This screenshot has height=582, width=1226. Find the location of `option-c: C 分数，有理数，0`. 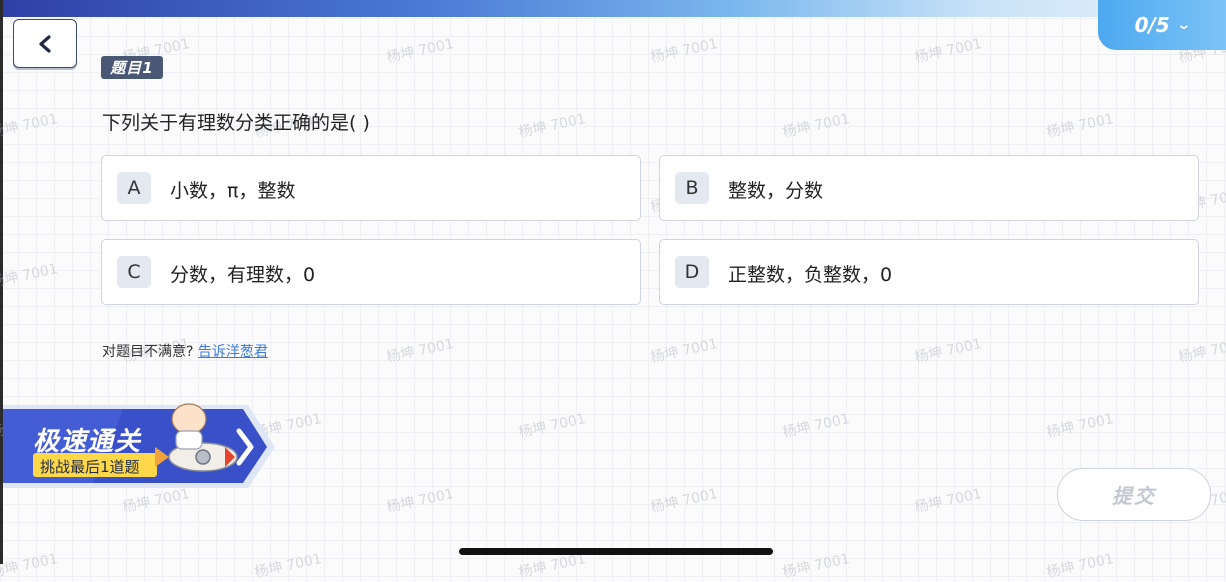

option-c: C 分数，有理数，0 is located at coordinates (371, 272).